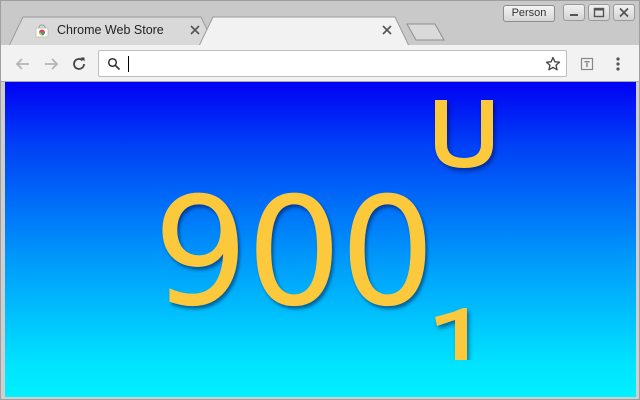 The height and width of the screenshot is (400, 640). I want to click on reload-icon, so click(79, 64).